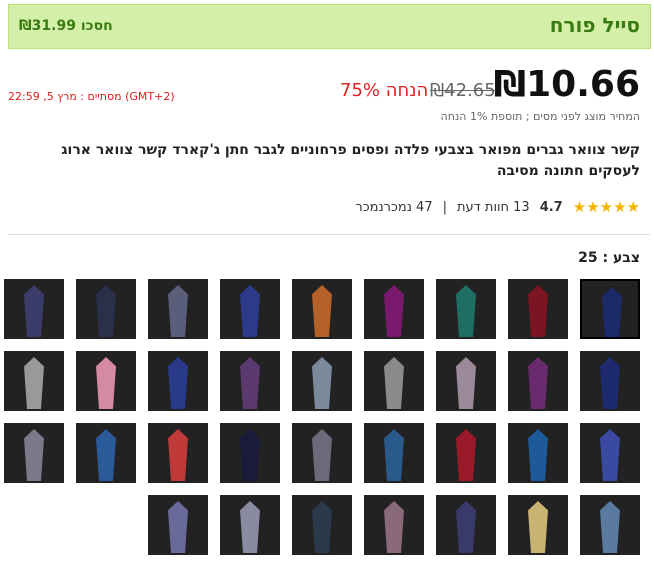  I want to click on current-price: ₪10.66, so click(566, 84).